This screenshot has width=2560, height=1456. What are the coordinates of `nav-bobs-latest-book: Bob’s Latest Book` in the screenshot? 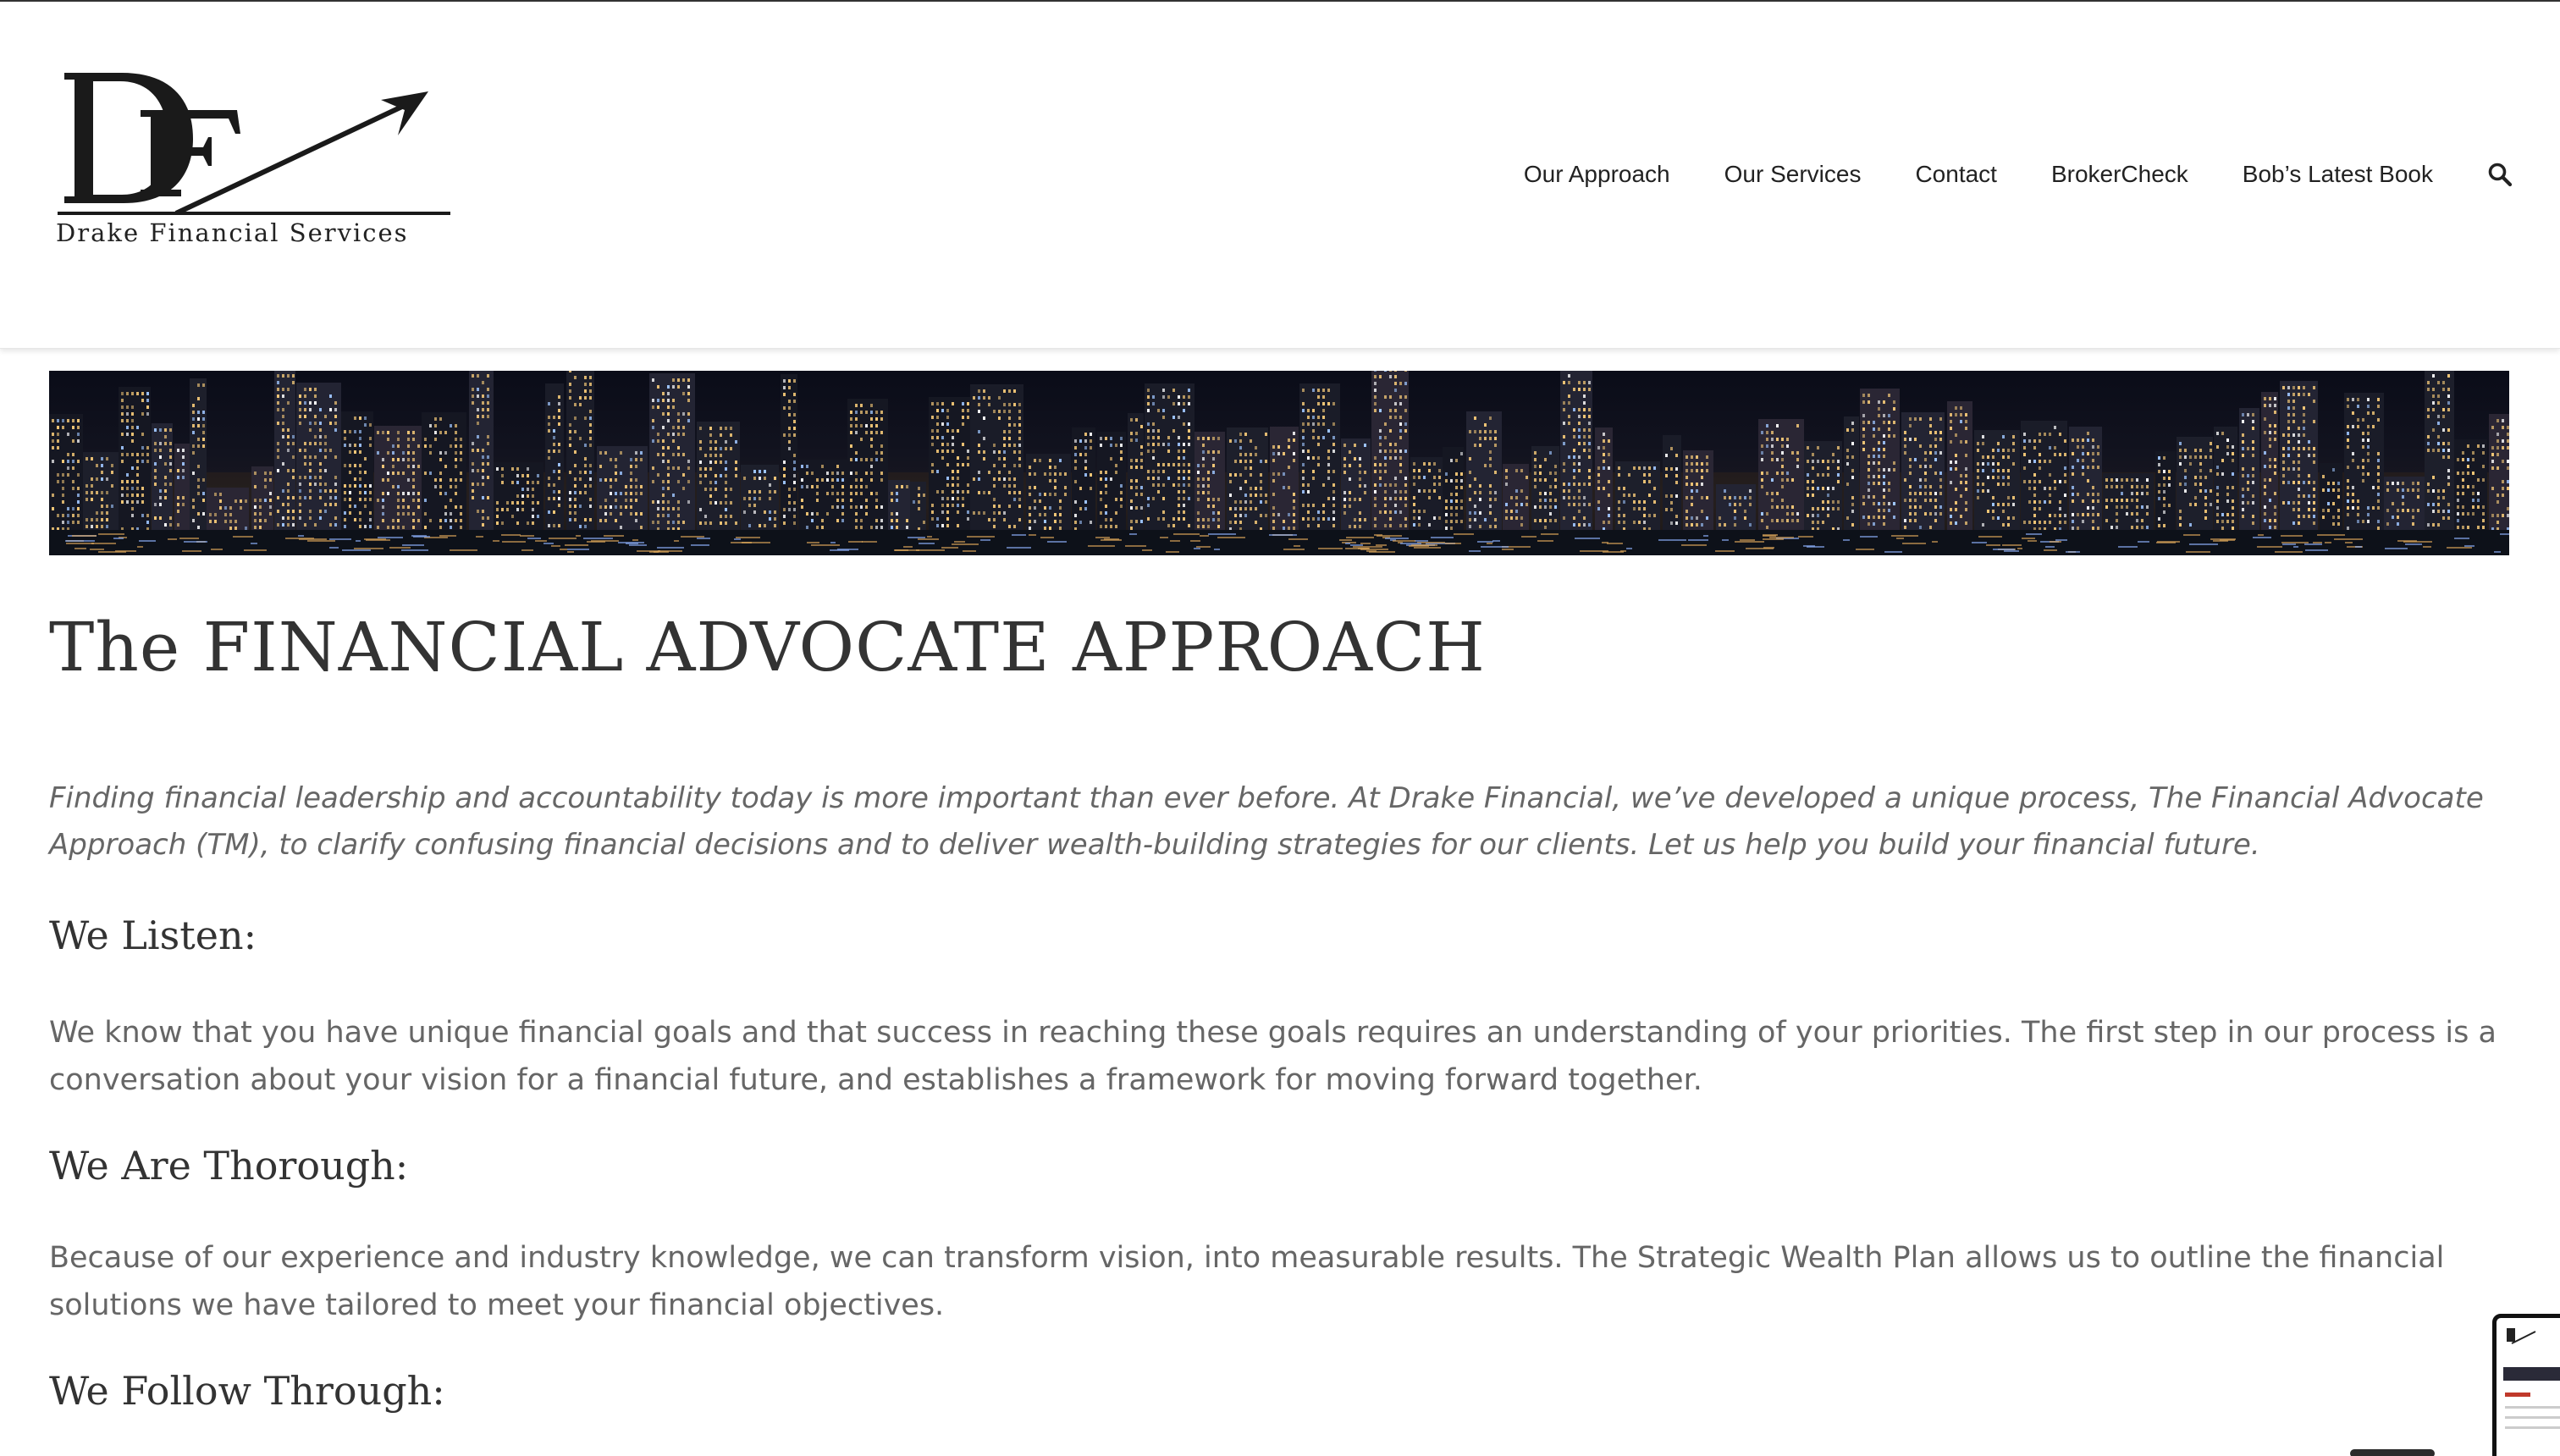 It's located at (2338, 174).